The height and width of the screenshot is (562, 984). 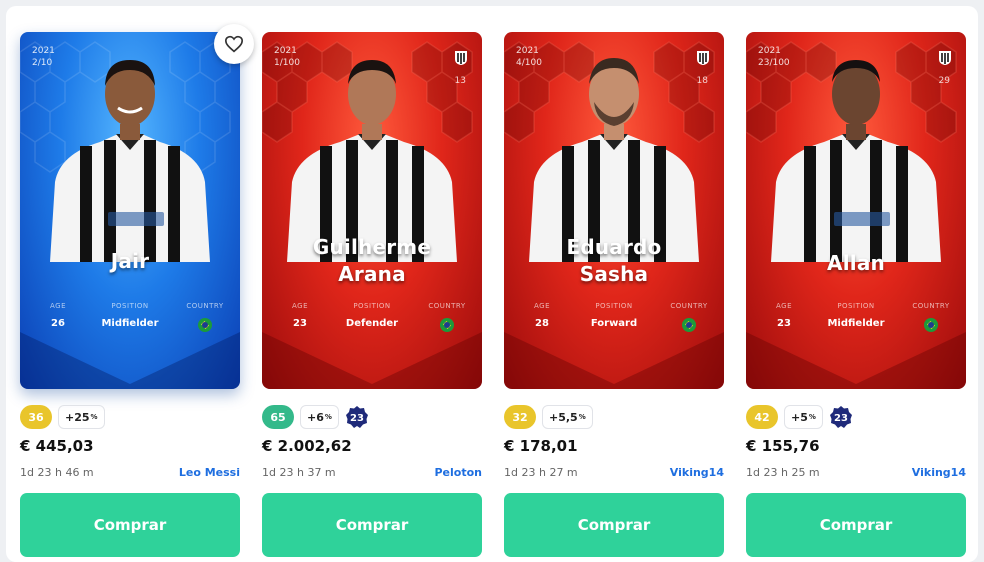 I want to click on seller-link: Peloton, so click(x=459, y=472).